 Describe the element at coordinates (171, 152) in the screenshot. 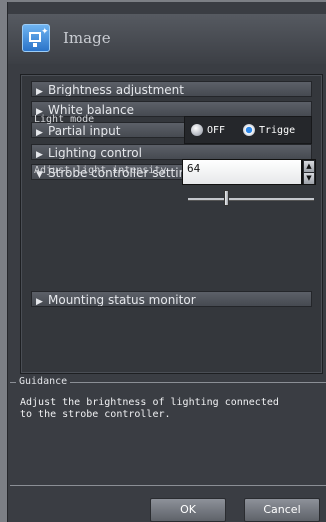

I see `section-lighting-control: ▶ Lighting control` at that location.